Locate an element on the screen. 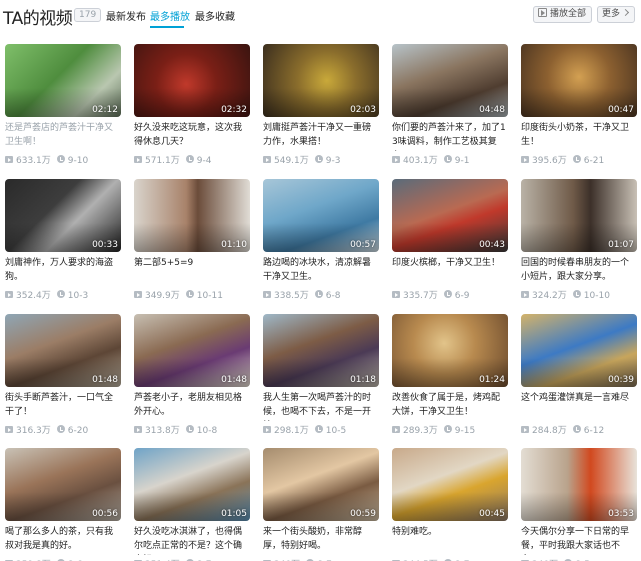  more-button: 更多 is located at coordinates (616, 14).